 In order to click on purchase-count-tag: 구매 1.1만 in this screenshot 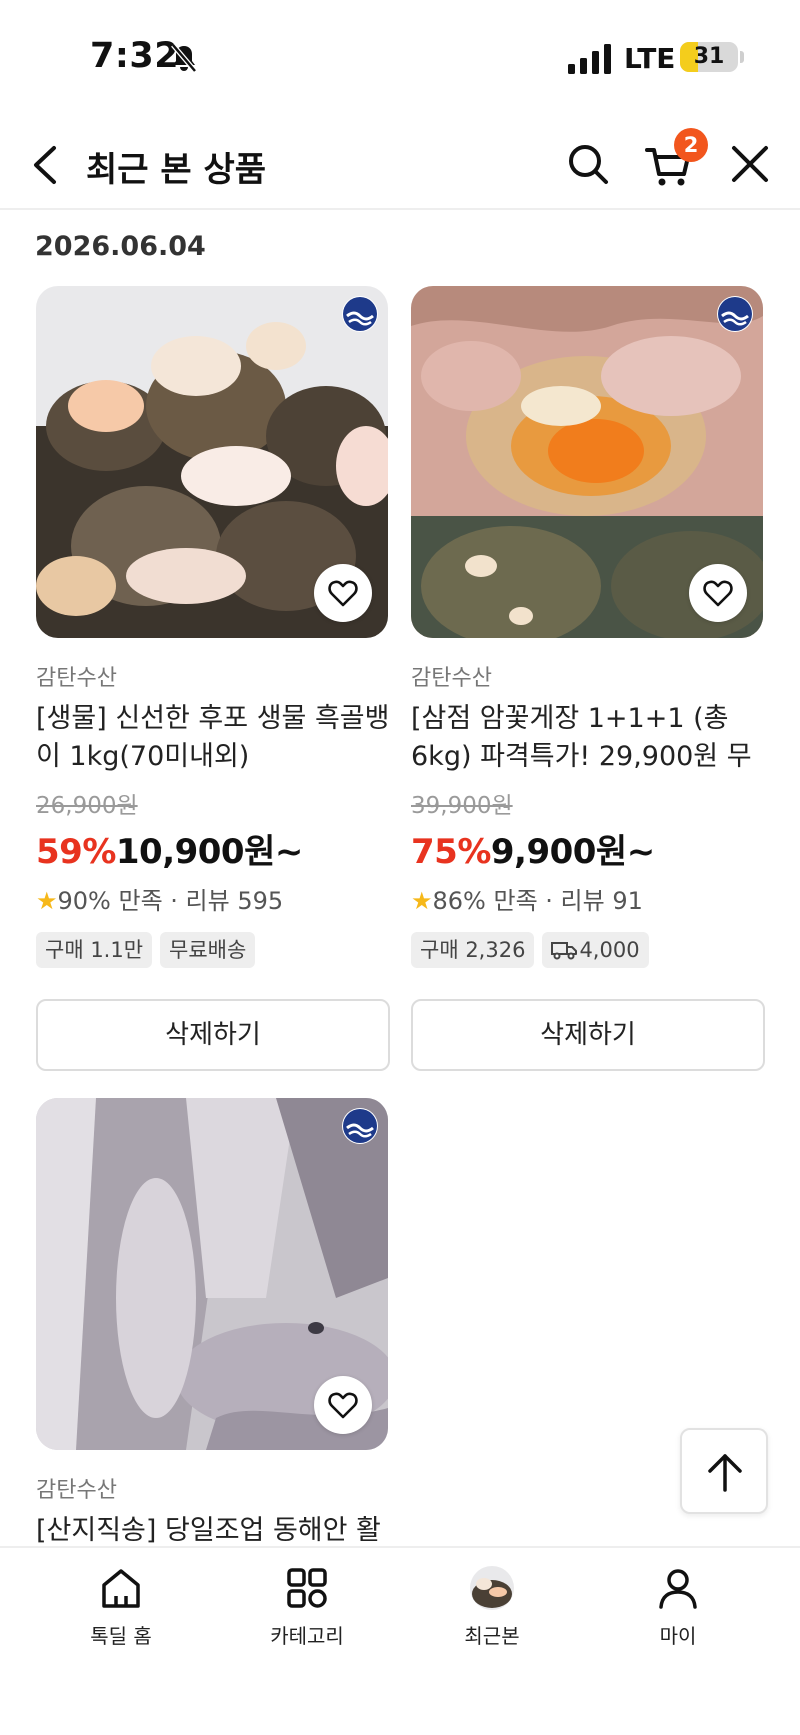, I will do `click(94, 950)`.